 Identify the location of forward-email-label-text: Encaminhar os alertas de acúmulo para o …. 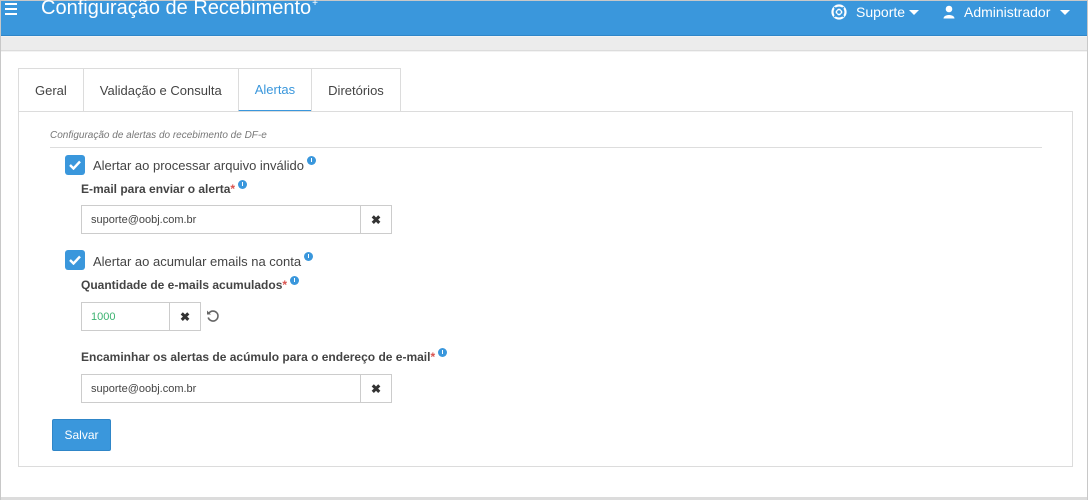
(256, 357).